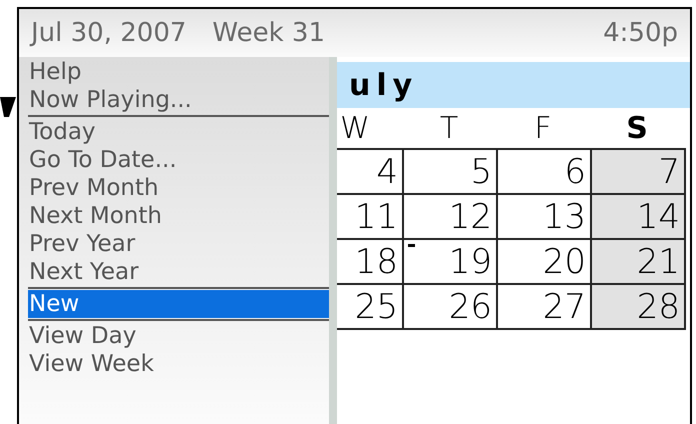 This screenshot has height=424, width=696. I want to click on weekday-label: S, so click(637, 129).